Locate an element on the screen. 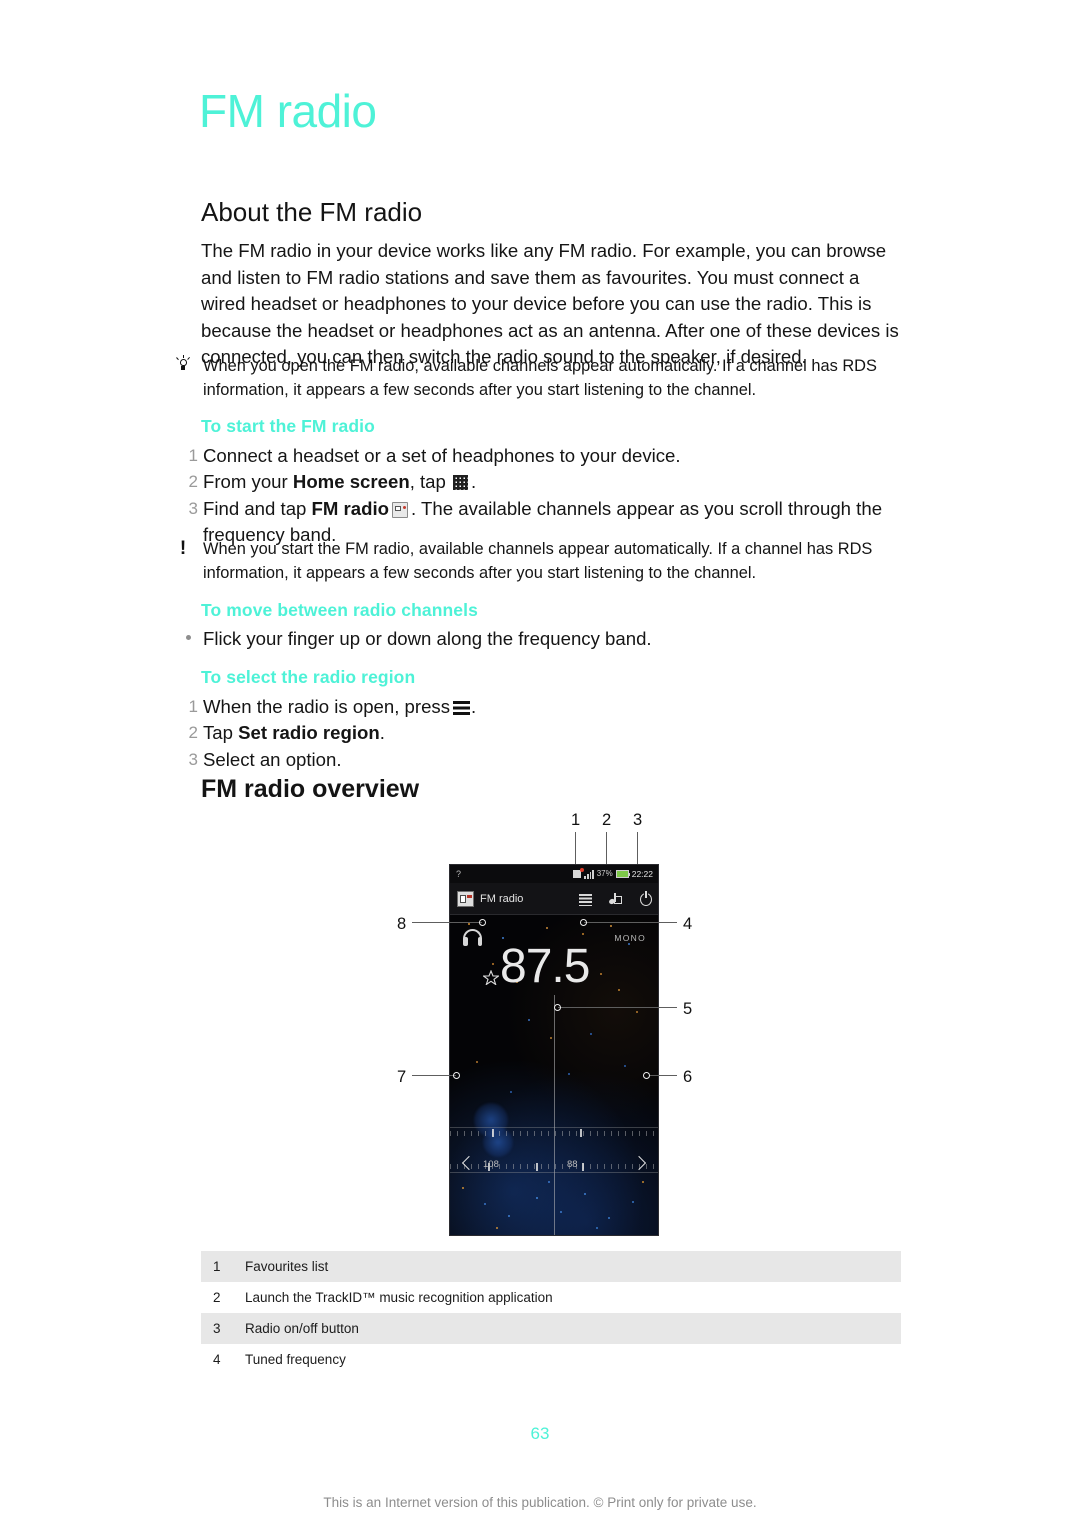  legend-number: 1 is located at coordinates (217, 1266).